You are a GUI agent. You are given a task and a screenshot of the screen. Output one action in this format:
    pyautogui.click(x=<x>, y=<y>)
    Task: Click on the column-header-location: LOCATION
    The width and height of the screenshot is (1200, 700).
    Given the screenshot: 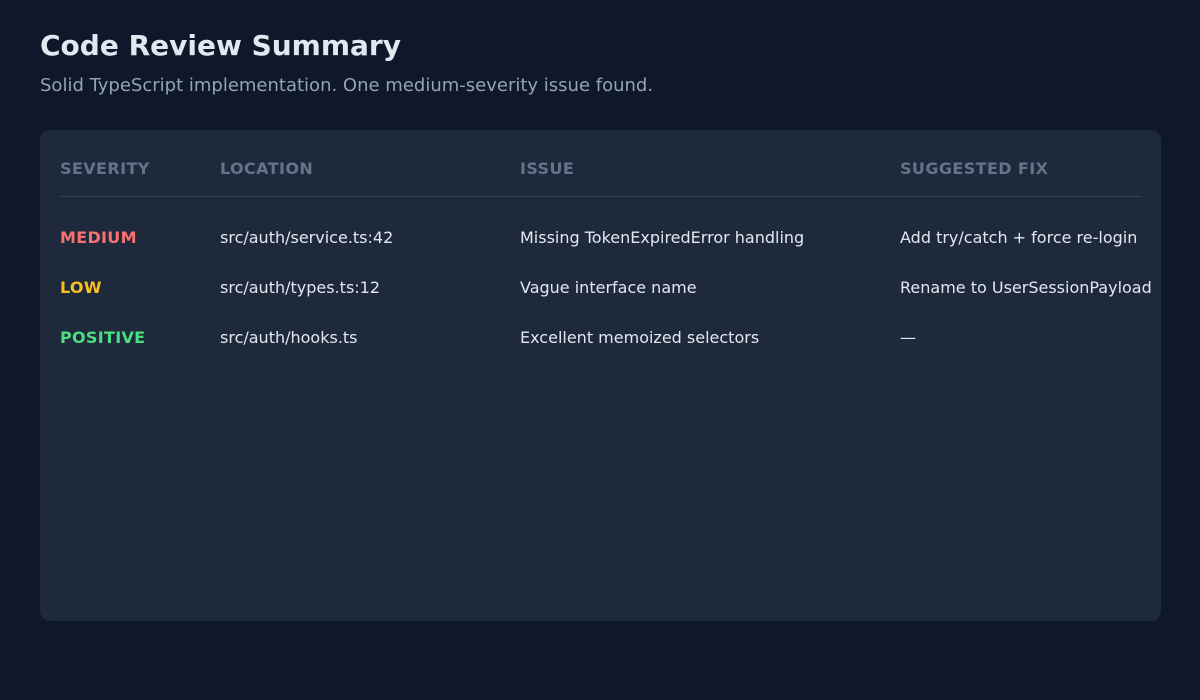 What is the action you would take?
    pyautogui.click(x=267, y=168)
    